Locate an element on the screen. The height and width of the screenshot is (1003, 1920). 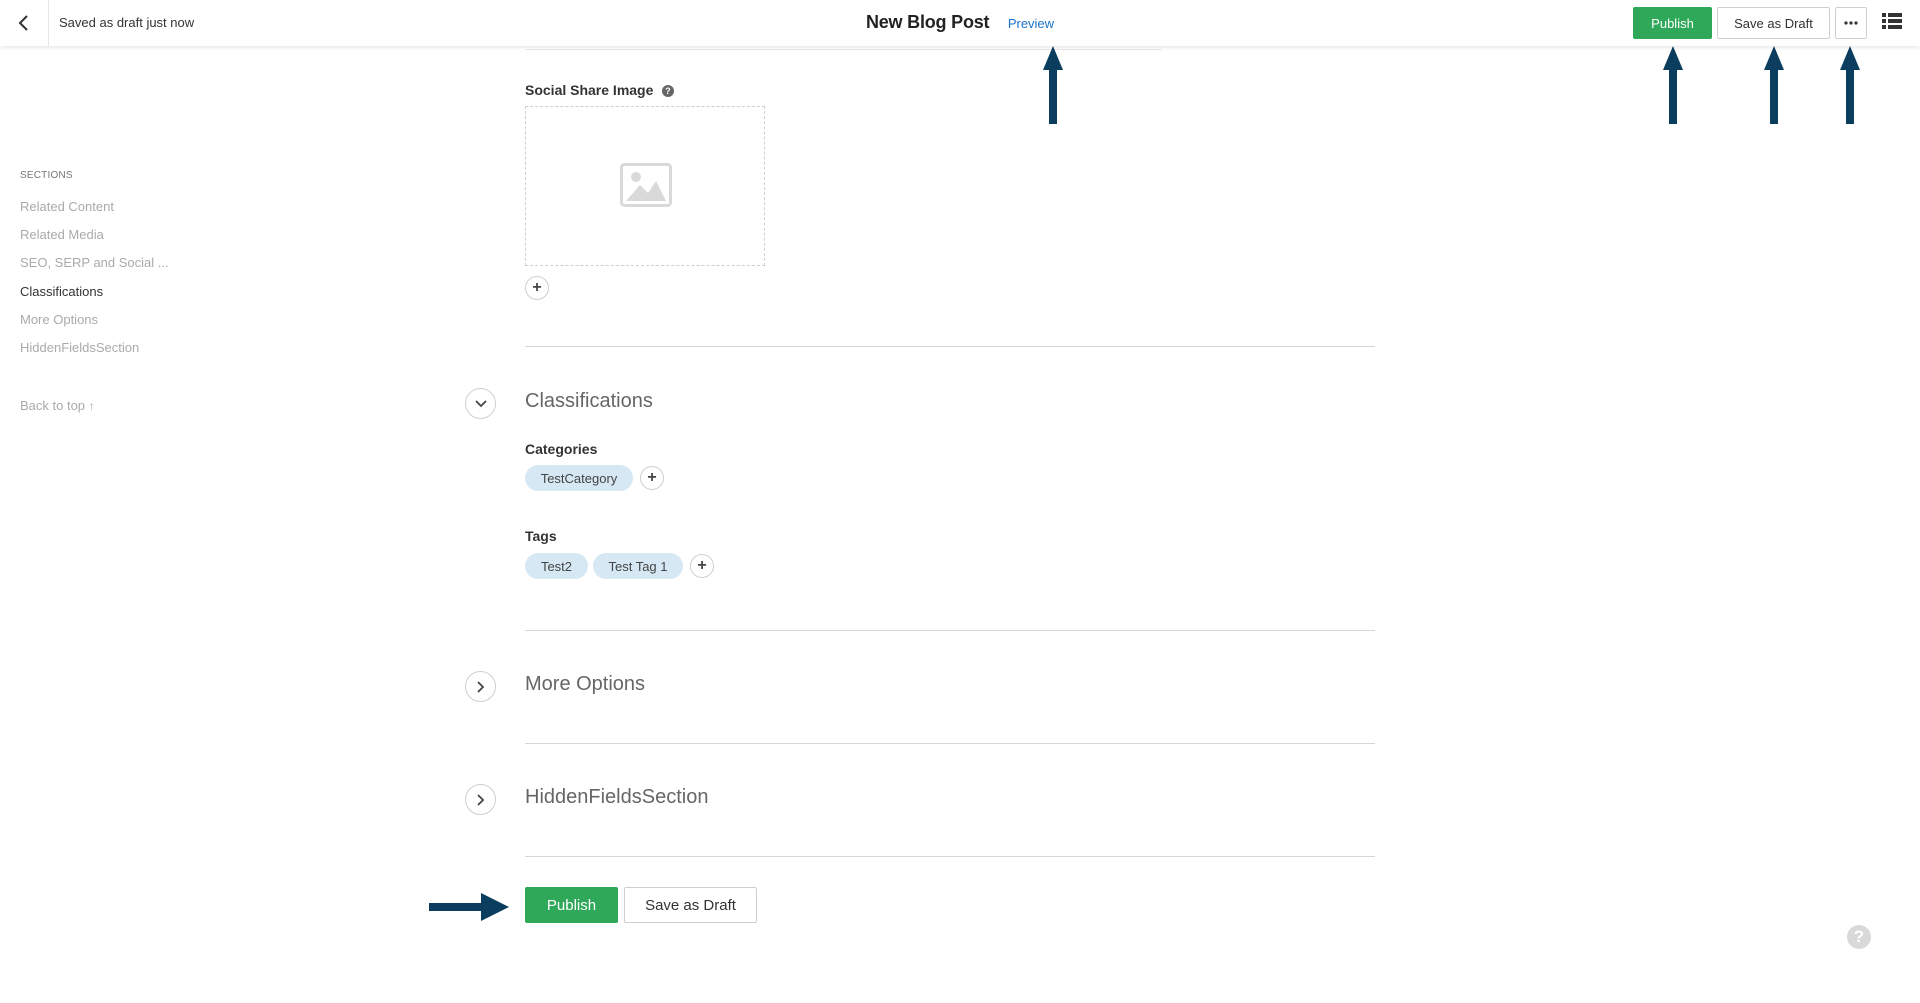
help-button: ? is located at coordinates (1859, 937).